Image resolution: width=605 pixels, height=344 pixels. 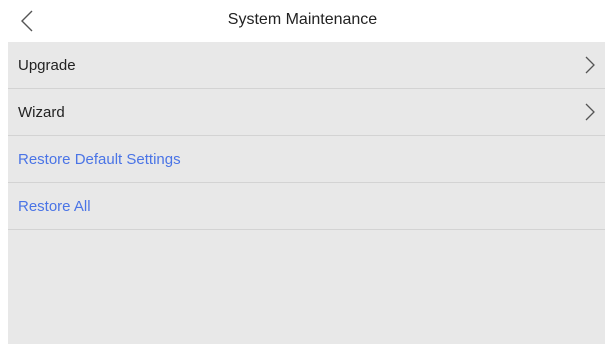 What do you see at coordinates (306, 159) in the screenshot?
I see `restore-default-settings-button: Restore Default Settings` at bounding box center [306, 159].